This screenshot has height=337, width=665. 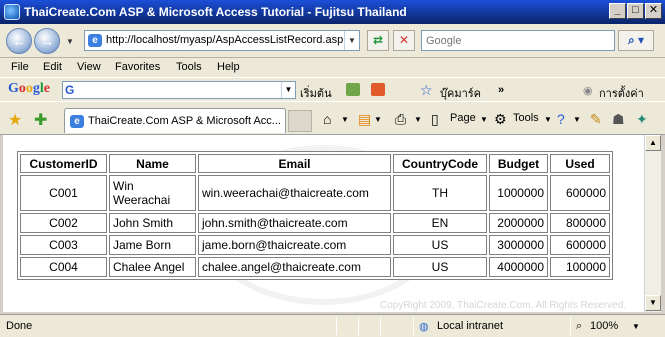 What do you see at coordinates (364, 119) in the screenshot?
I see `feeds-icon: ▤` at bounding box center [364, 119].